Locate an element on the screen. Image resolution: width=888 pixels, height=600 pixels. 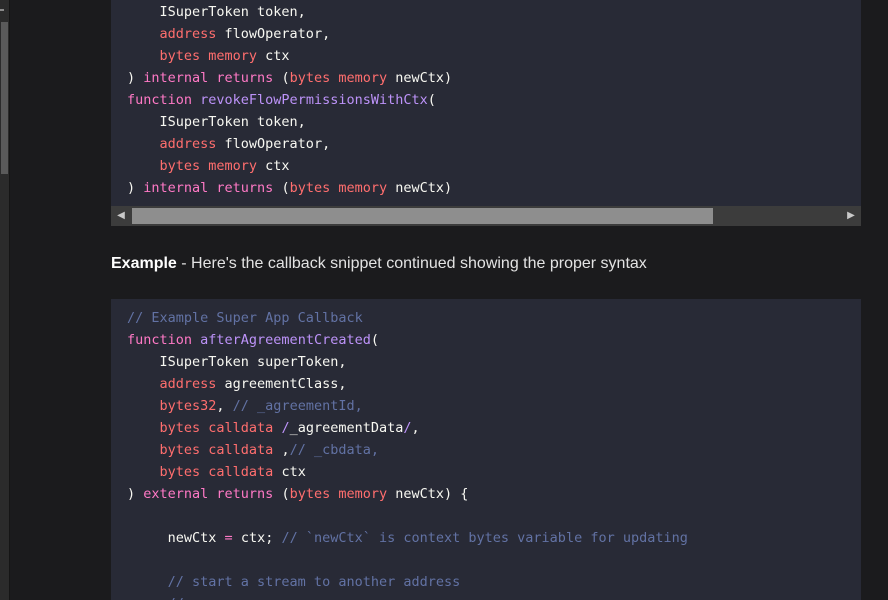
code-token: // _cbdata, is located at coordinates (334, 450).